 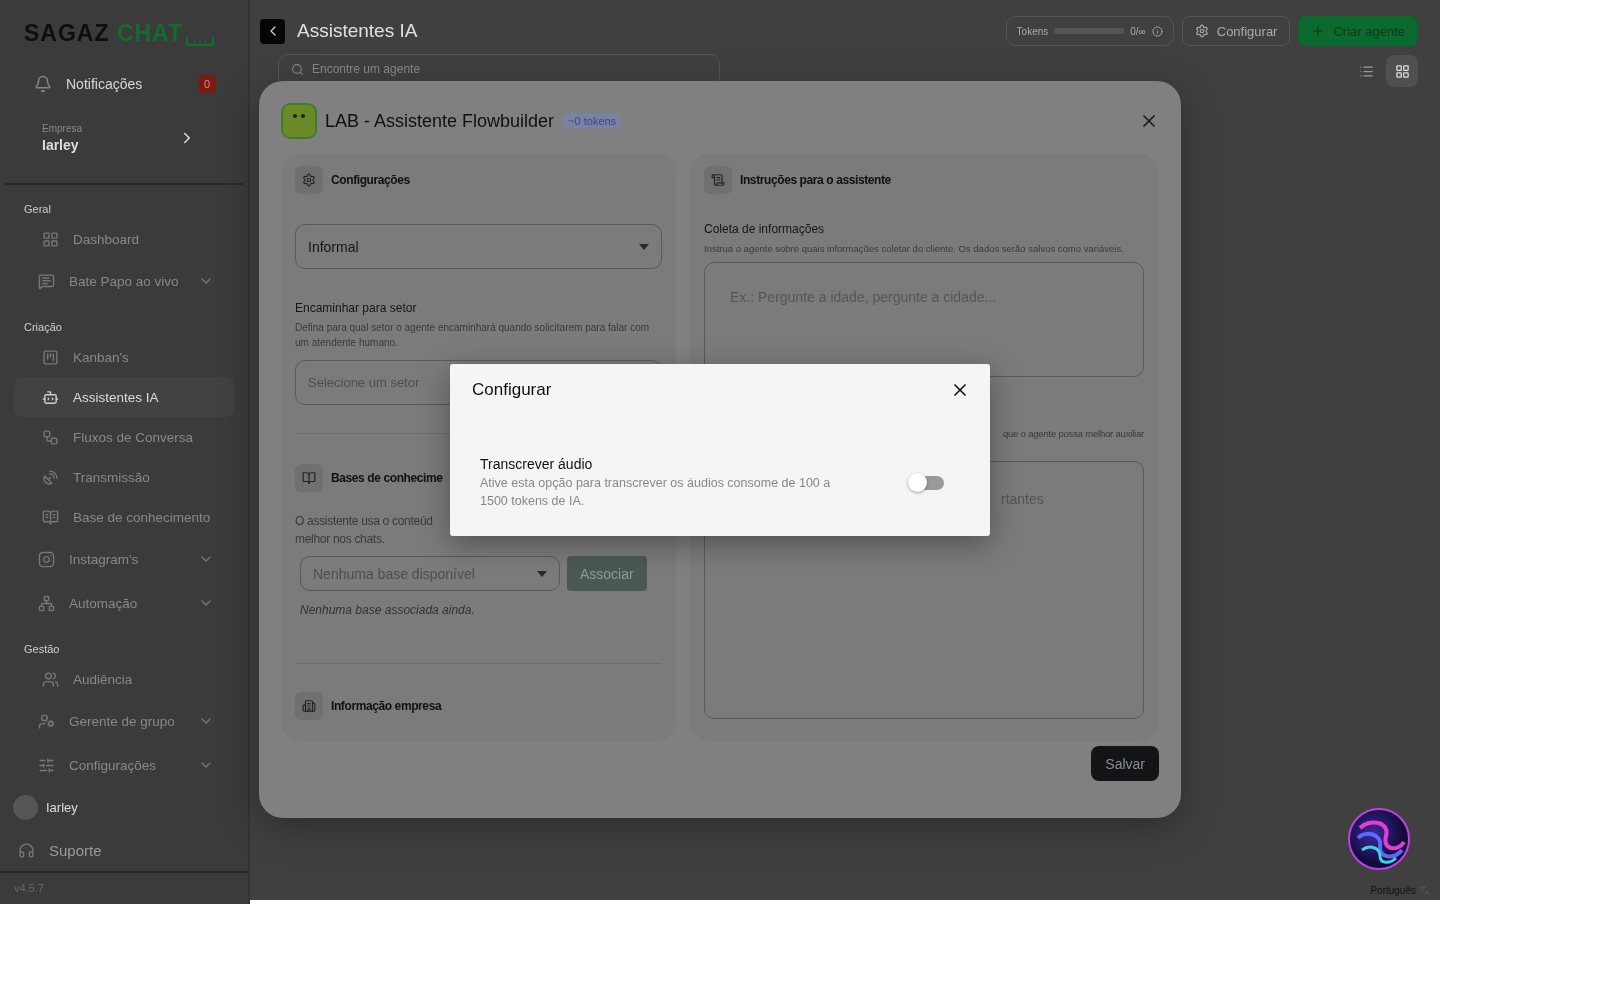 What do you see at coordinates (358, 31) in the screenshot?
I see `page-title: Assistentes IA` at bounding box center [358, 31].